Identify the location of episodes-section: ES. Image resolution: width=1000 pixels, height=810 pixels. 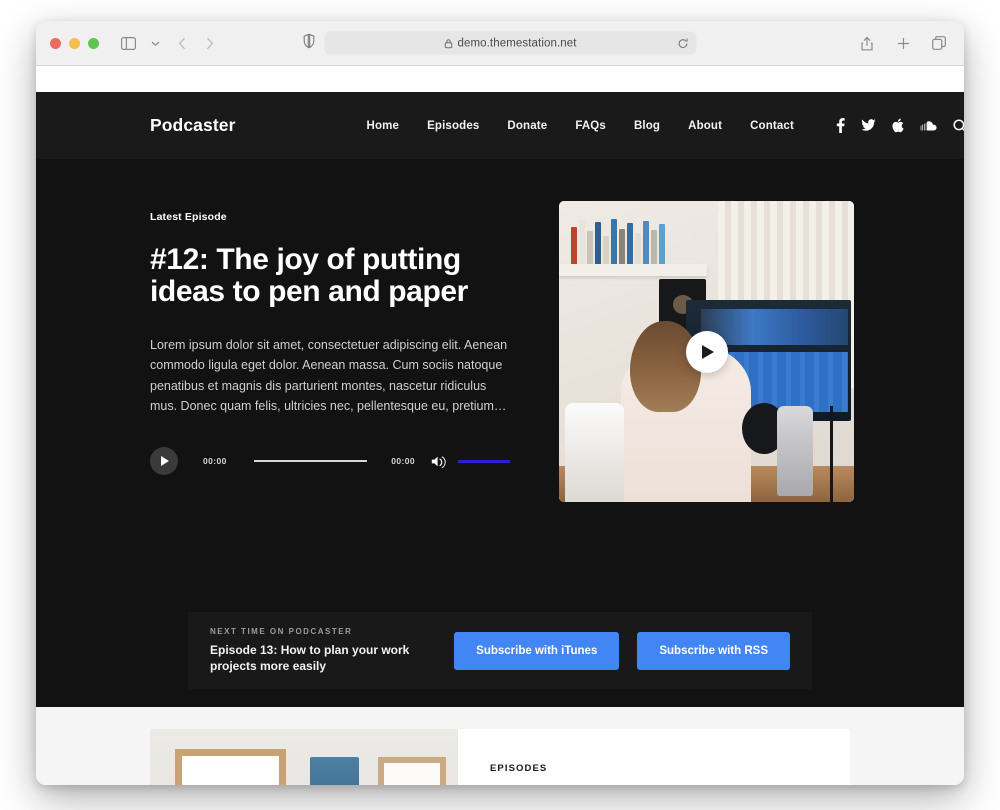
(500, 746).